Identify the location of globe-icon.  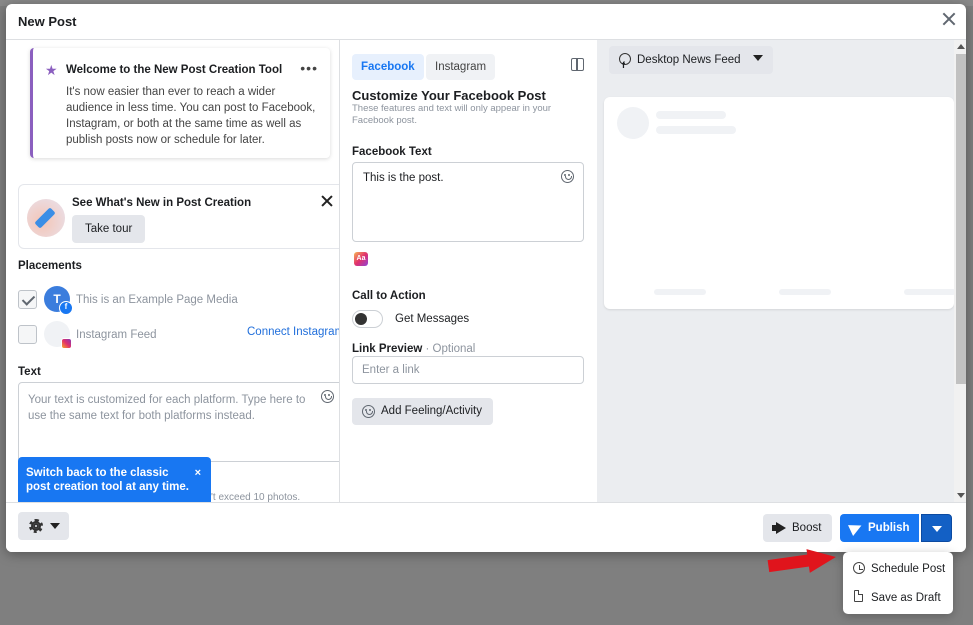
(625, 65).